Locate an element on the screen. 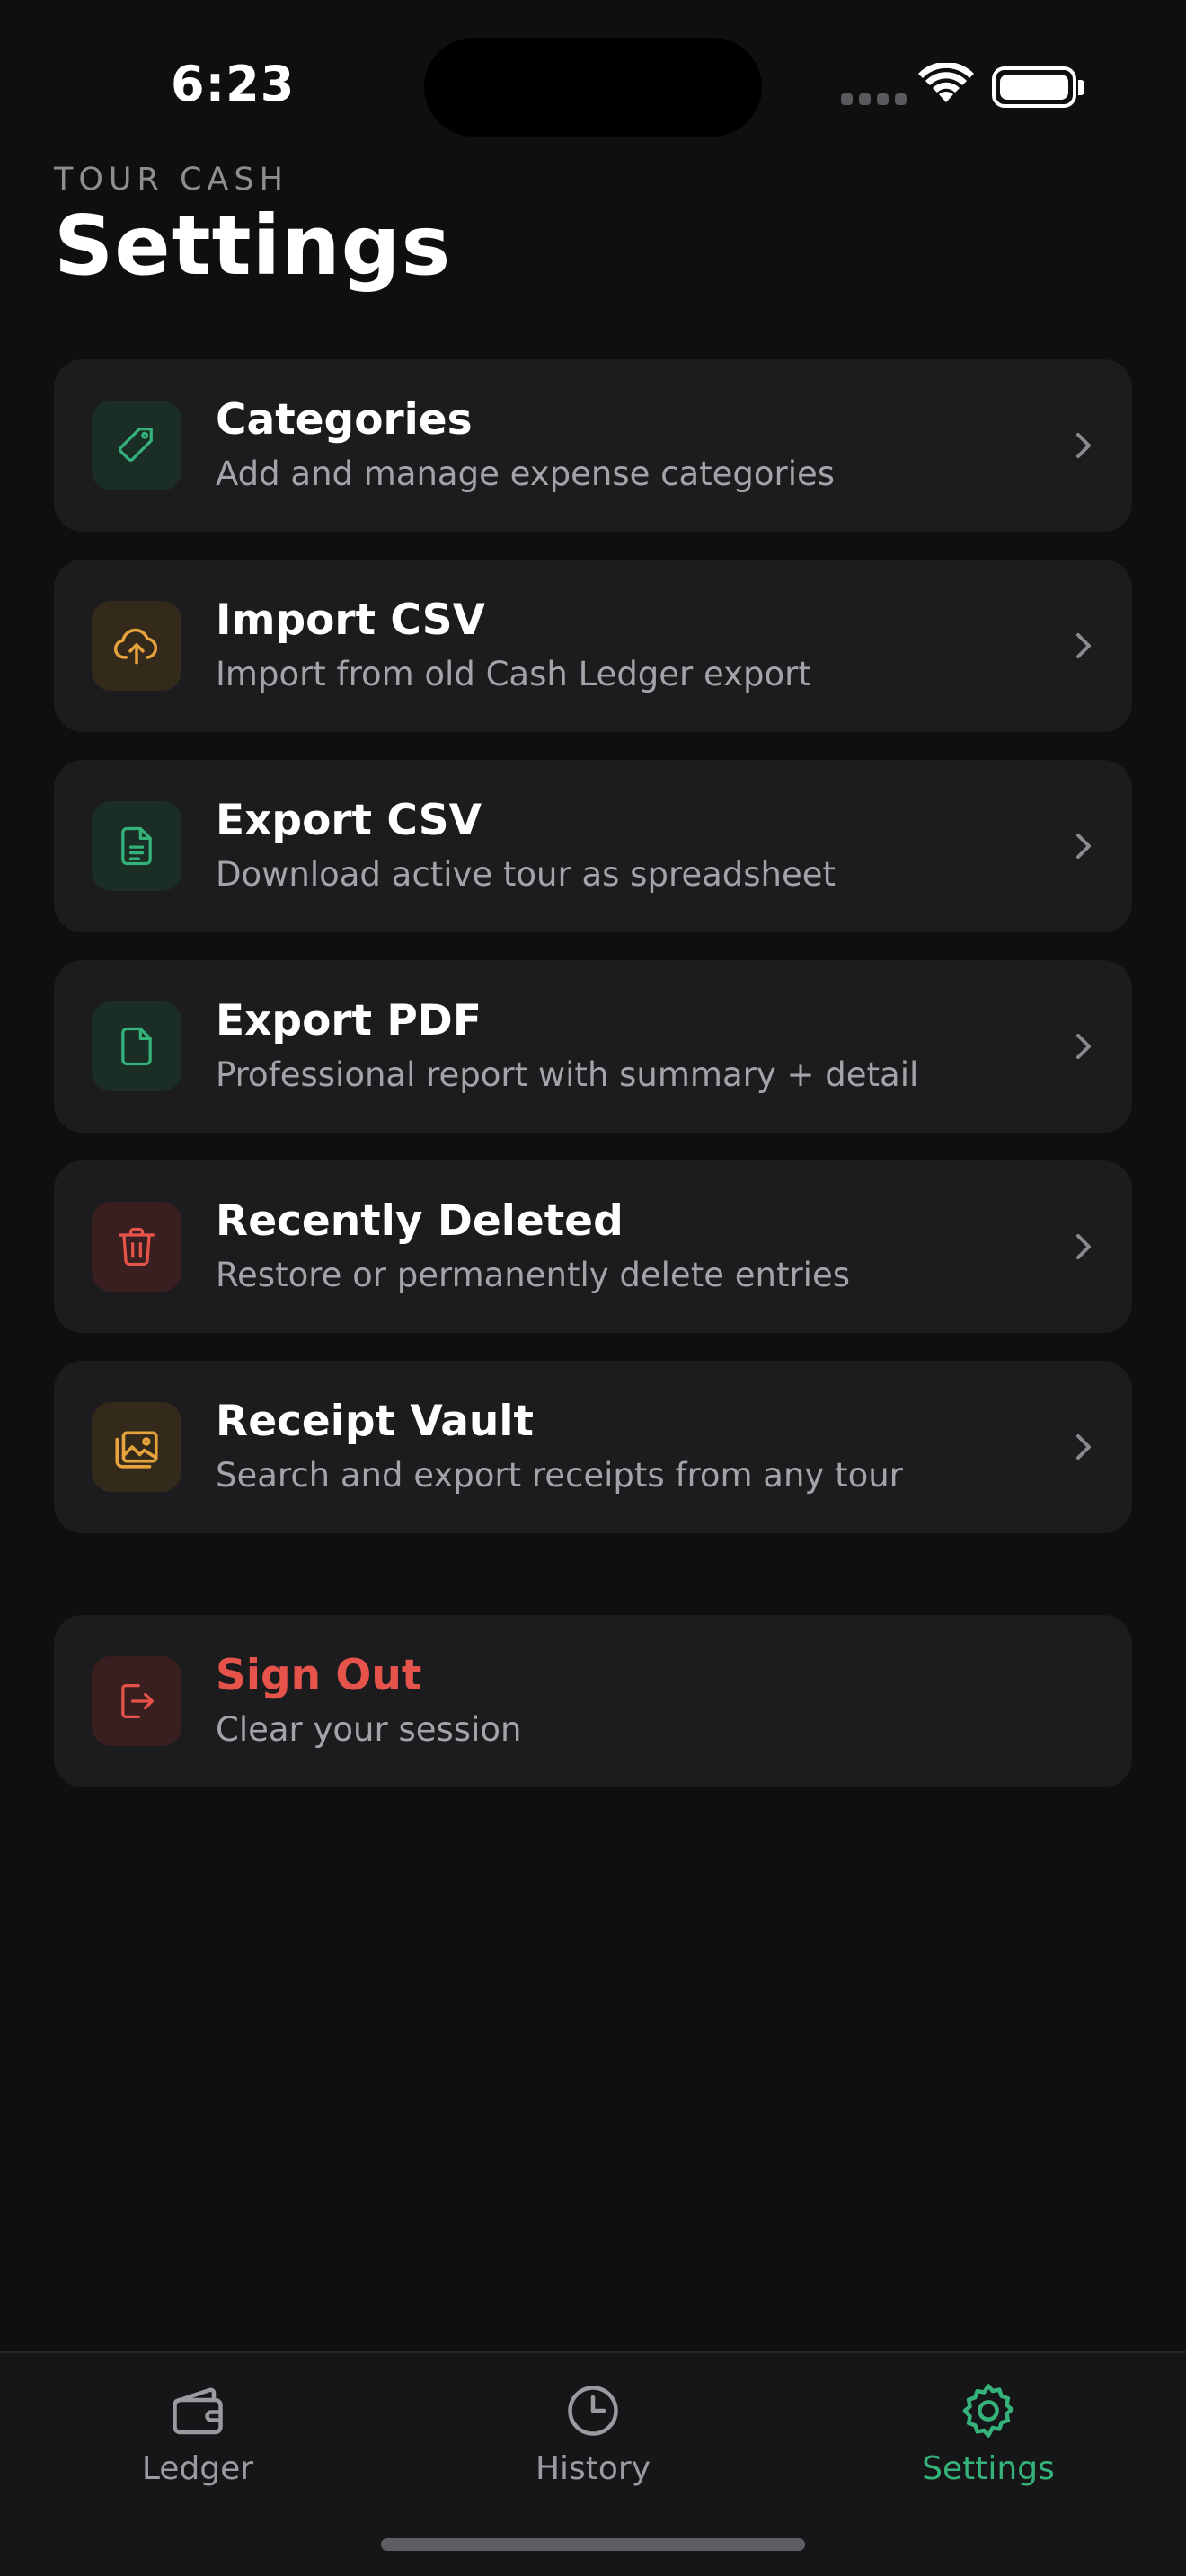  dynamic-island is located at coordinates (593, 87).